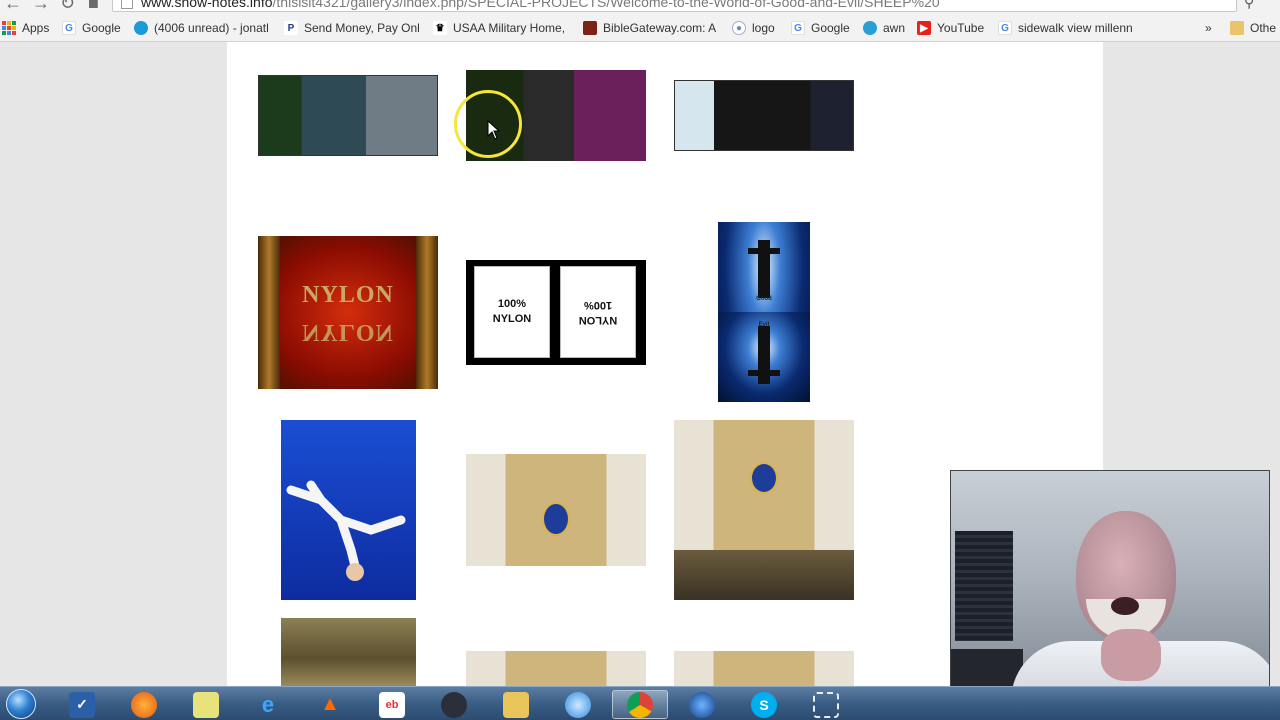 The width and height of the screenshot is (1280, 720). I want to click on windows-taskbar: ✓ e ▲ eb S, so click(640, 703).